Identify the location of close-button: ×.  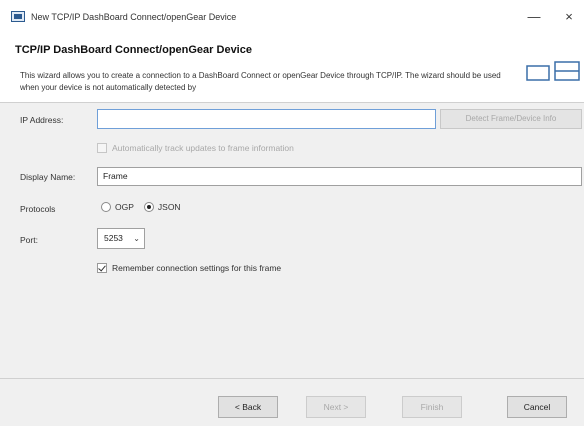
(569, 17).